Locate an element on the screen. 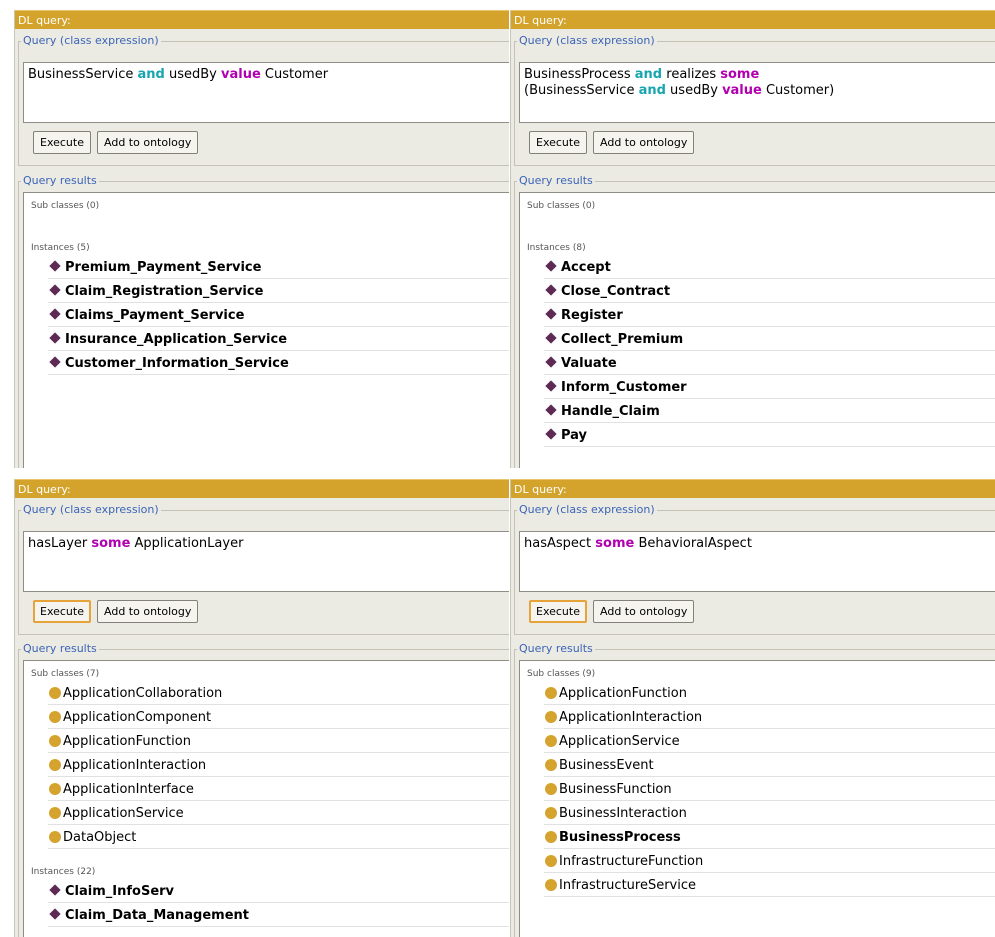 The image size is (995, 937). instance-row: Accept is located at coordinates (769, 267).